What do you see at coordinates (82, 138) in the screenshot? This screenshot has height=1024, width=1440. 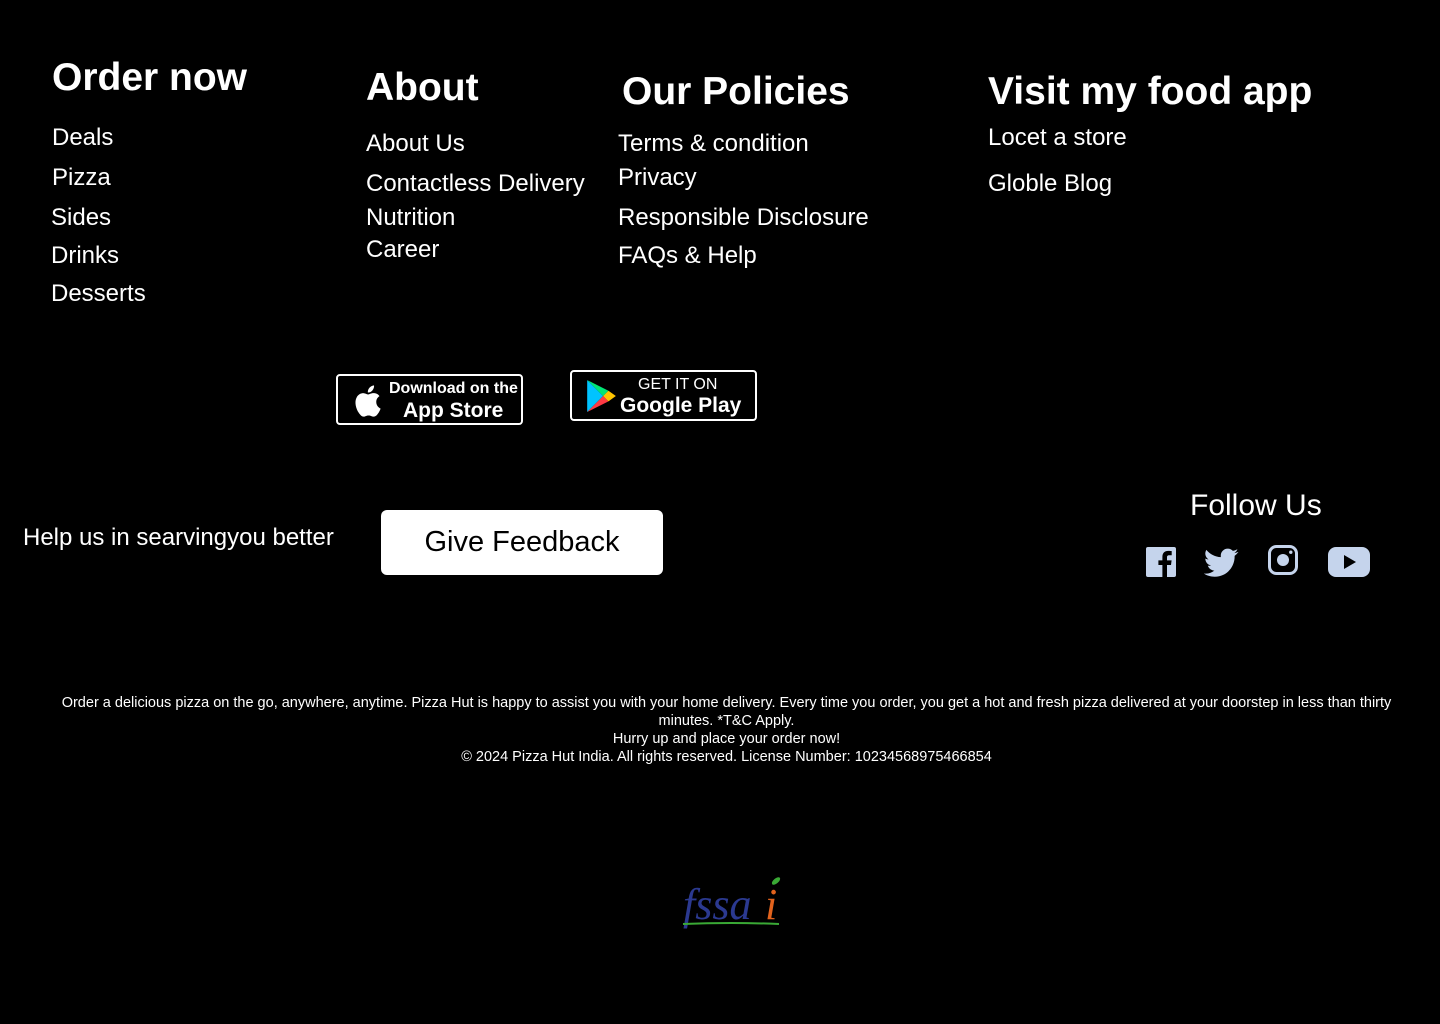 I see `footer-link-deals: Deals` at bounding box center [82, 138].